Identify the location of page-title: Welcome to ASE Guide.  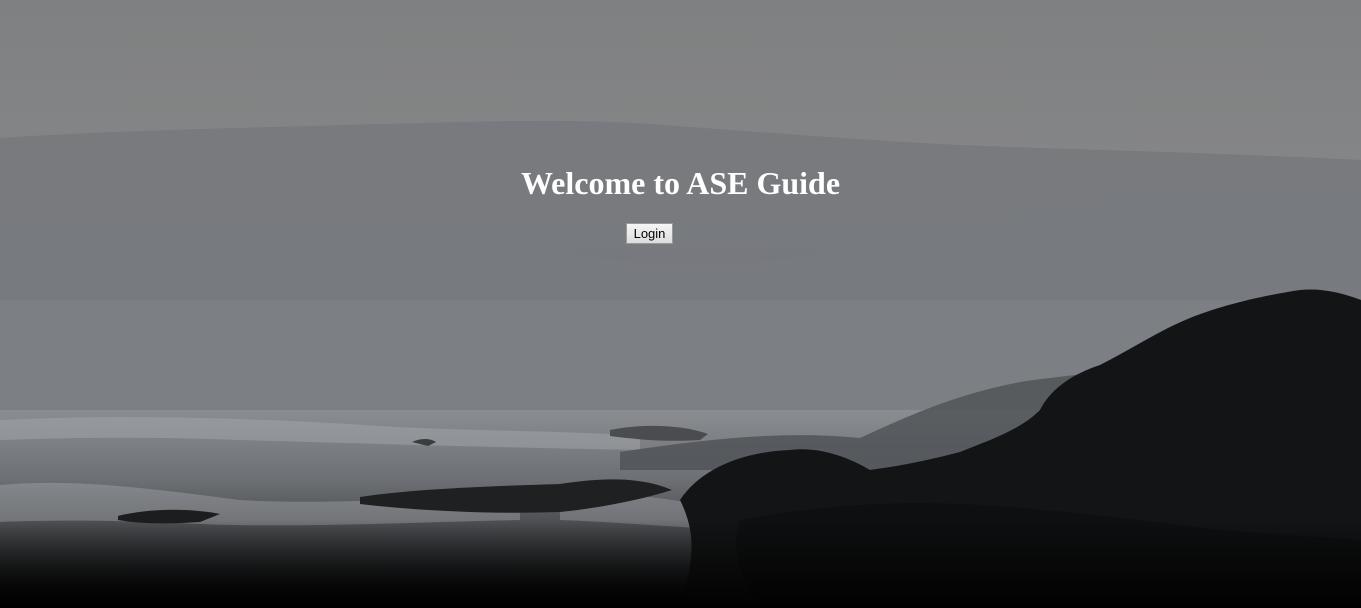
(680, 183).